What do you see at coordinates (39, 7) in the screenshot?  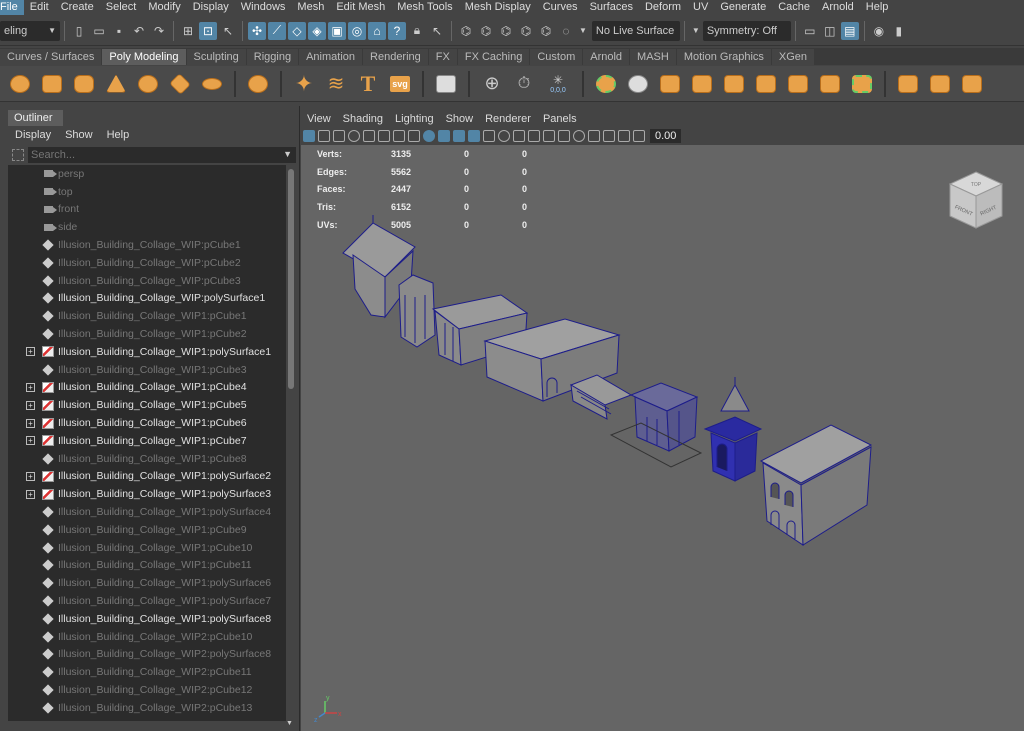 I see `menu-edit: Edit` at bounding box center [39, 7].